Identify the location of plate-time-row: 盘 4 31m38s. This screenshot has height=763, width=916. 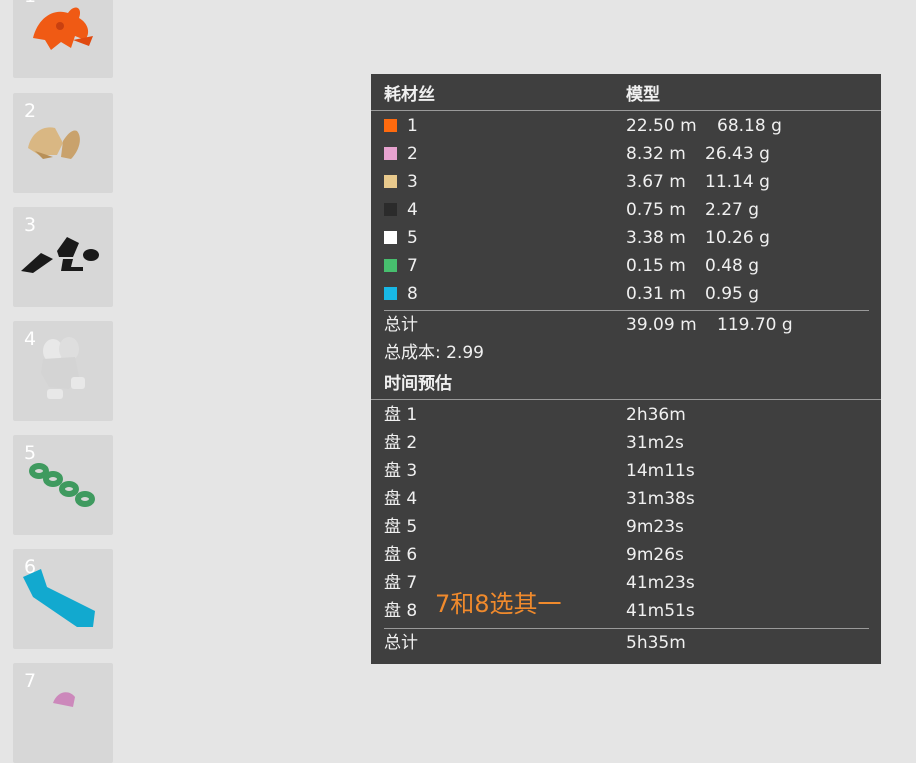
(626, 499).